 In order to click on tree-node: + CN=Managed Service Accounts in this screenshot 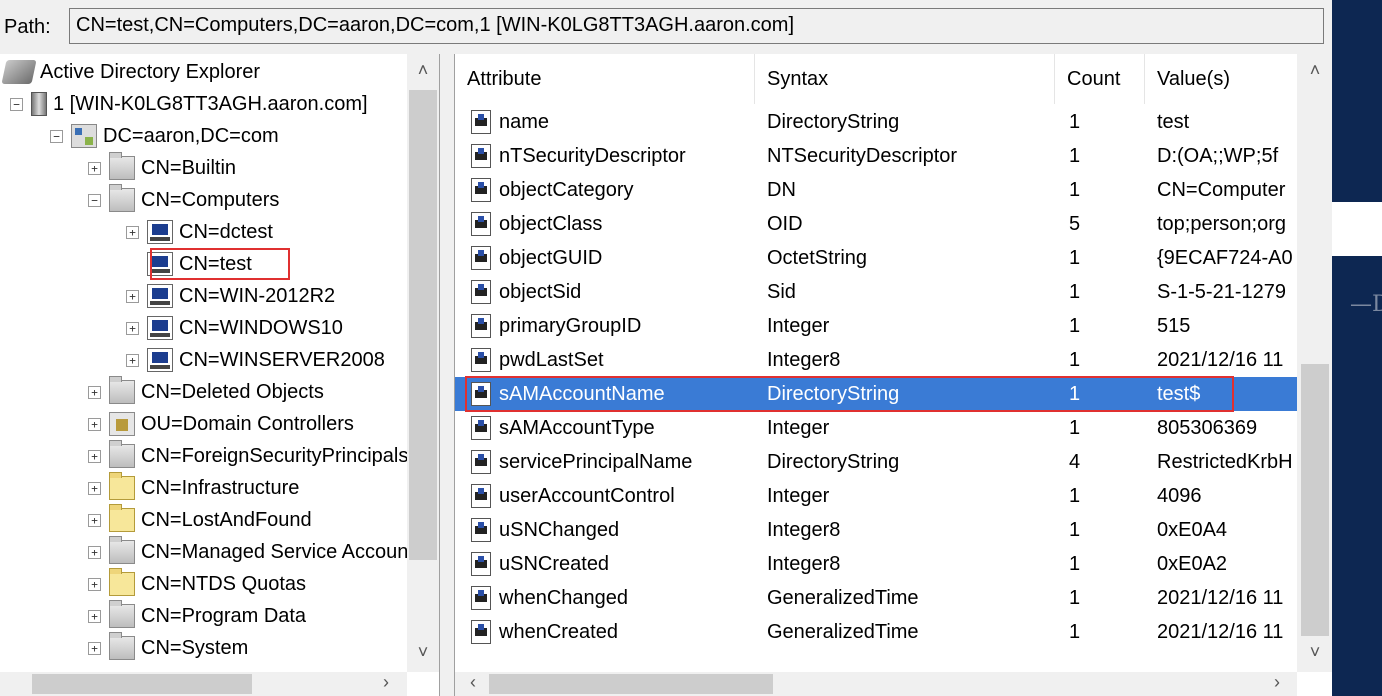, I will do `click(256, 552)`.